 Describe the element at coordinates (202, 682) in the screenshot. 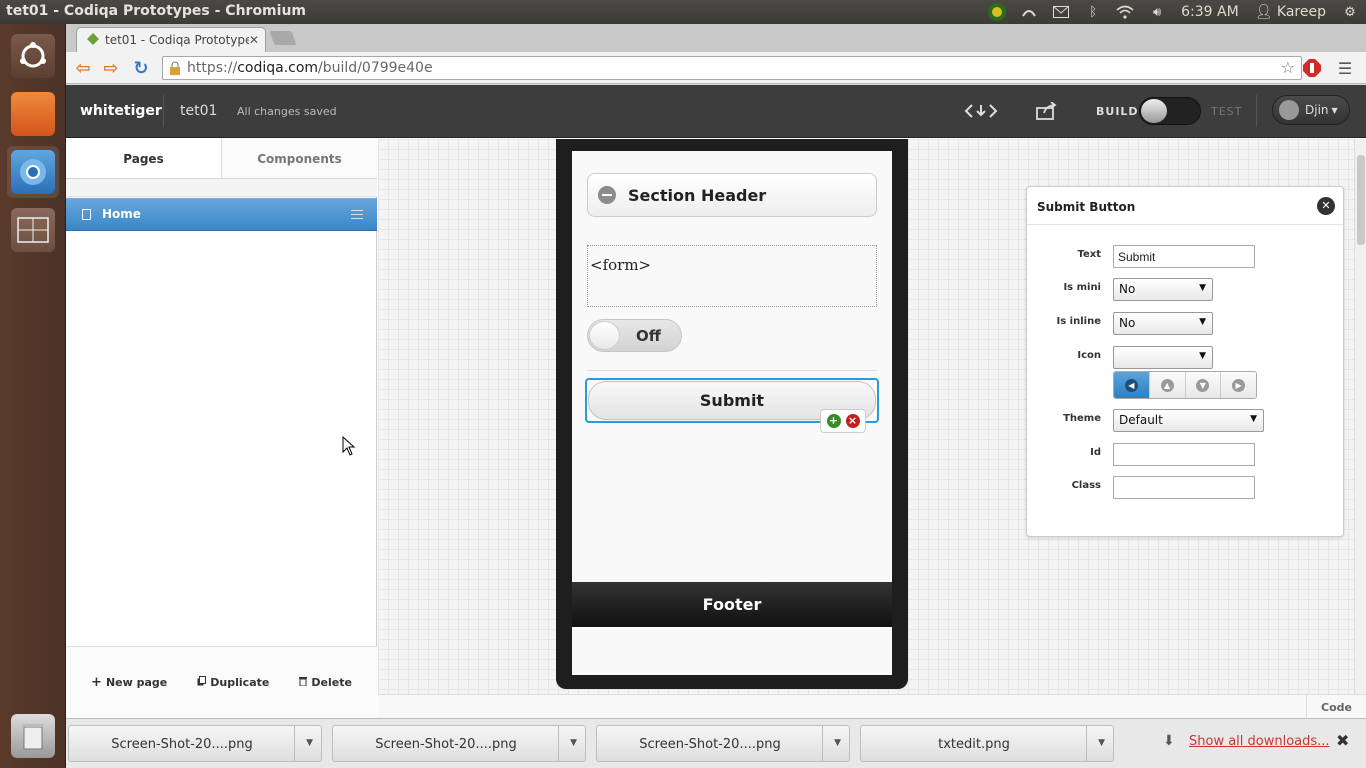

I see `copy-icon` at that location.